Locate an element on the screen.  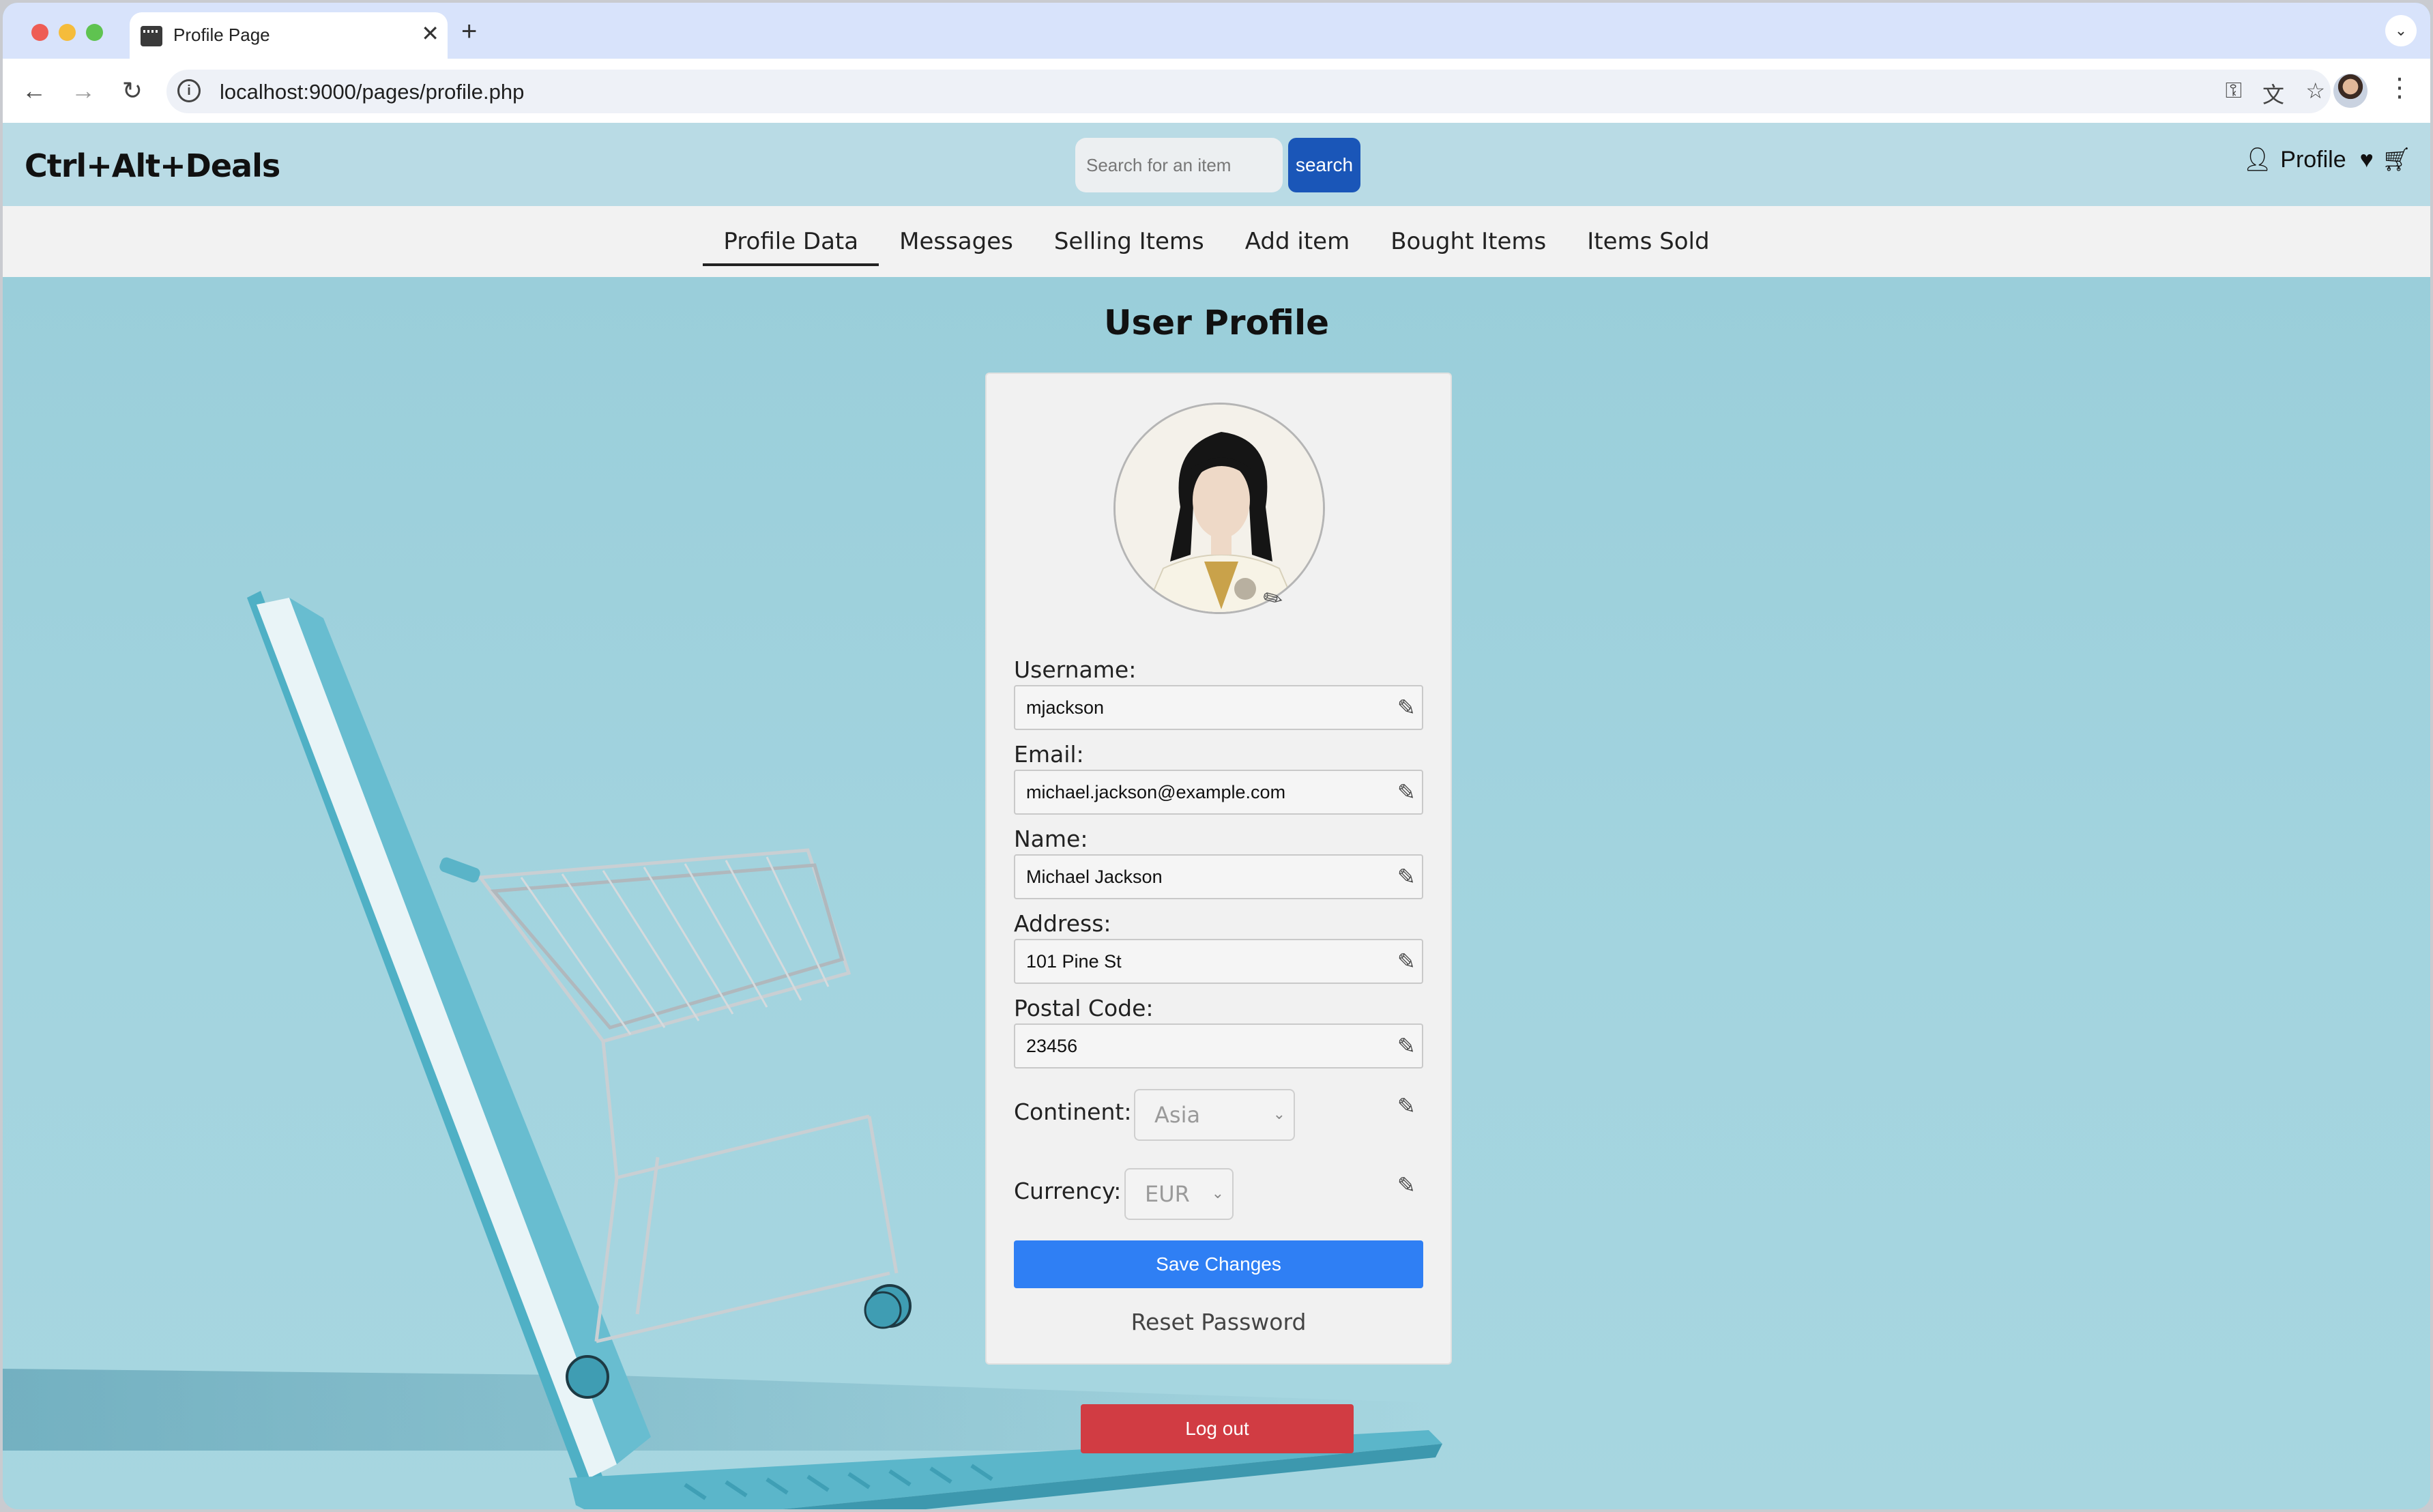
edit-postal-code-pencil-icon: ✎ is located at coordinates (1407, 1046).